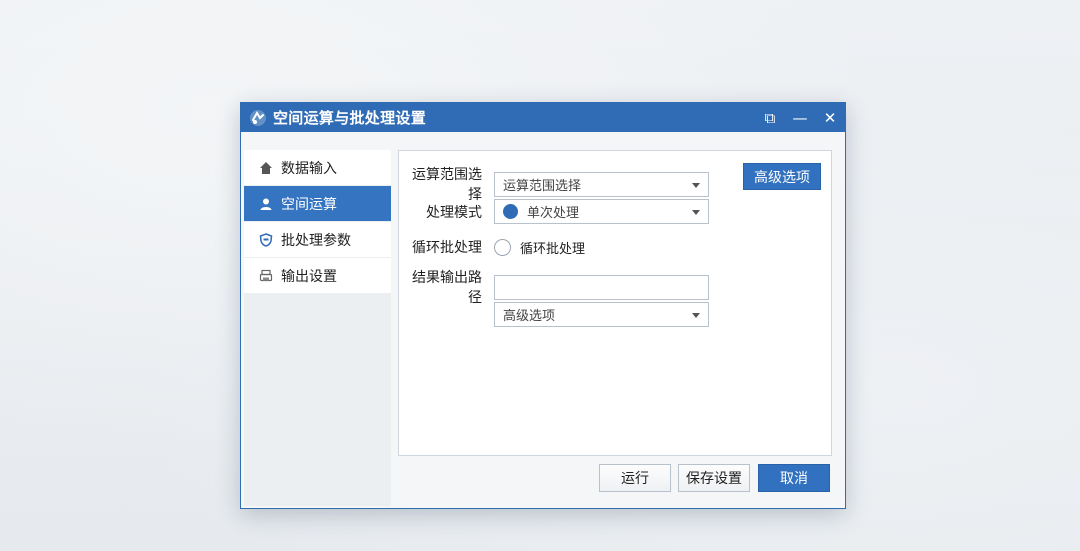 The width and height of the screenshot is (1080, 551). What do you see at coordinates (601, 287) in the screenshot?
I see `output-path-input` at bounding box center [601, 287].